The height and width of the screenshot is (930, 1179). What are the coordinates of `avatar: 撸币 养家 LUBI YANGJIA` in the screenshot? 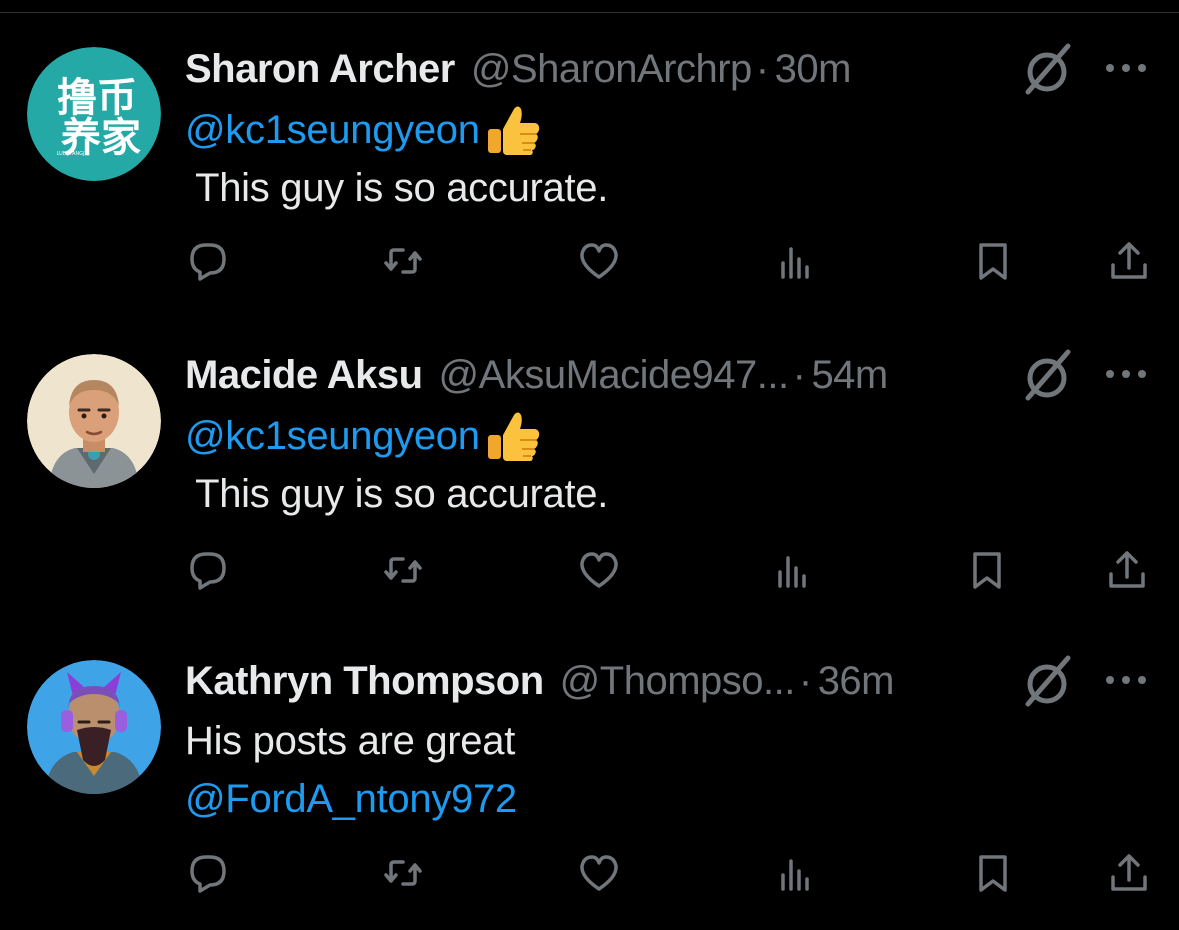 It's located at (94, 114).